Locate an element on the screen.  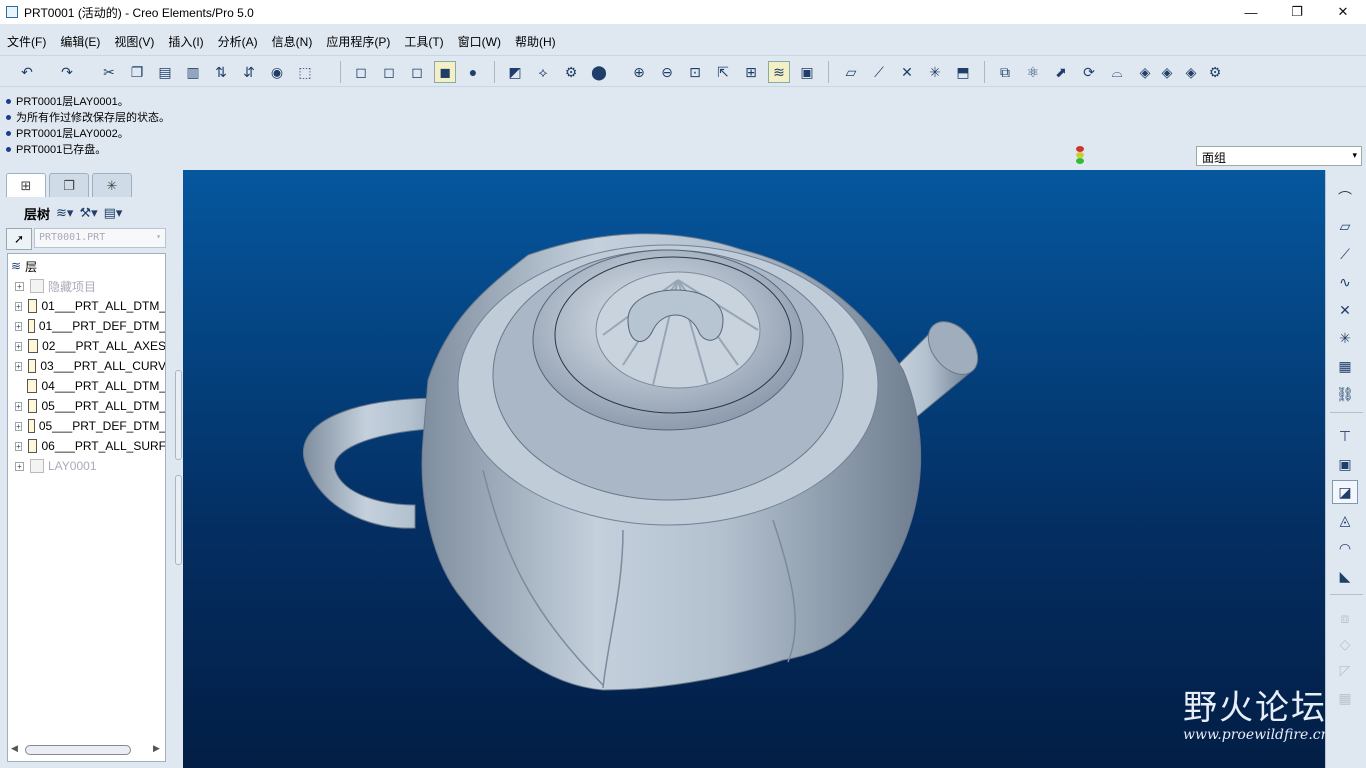
tab-favorites: ✳ is located at coordinates (112, 185).